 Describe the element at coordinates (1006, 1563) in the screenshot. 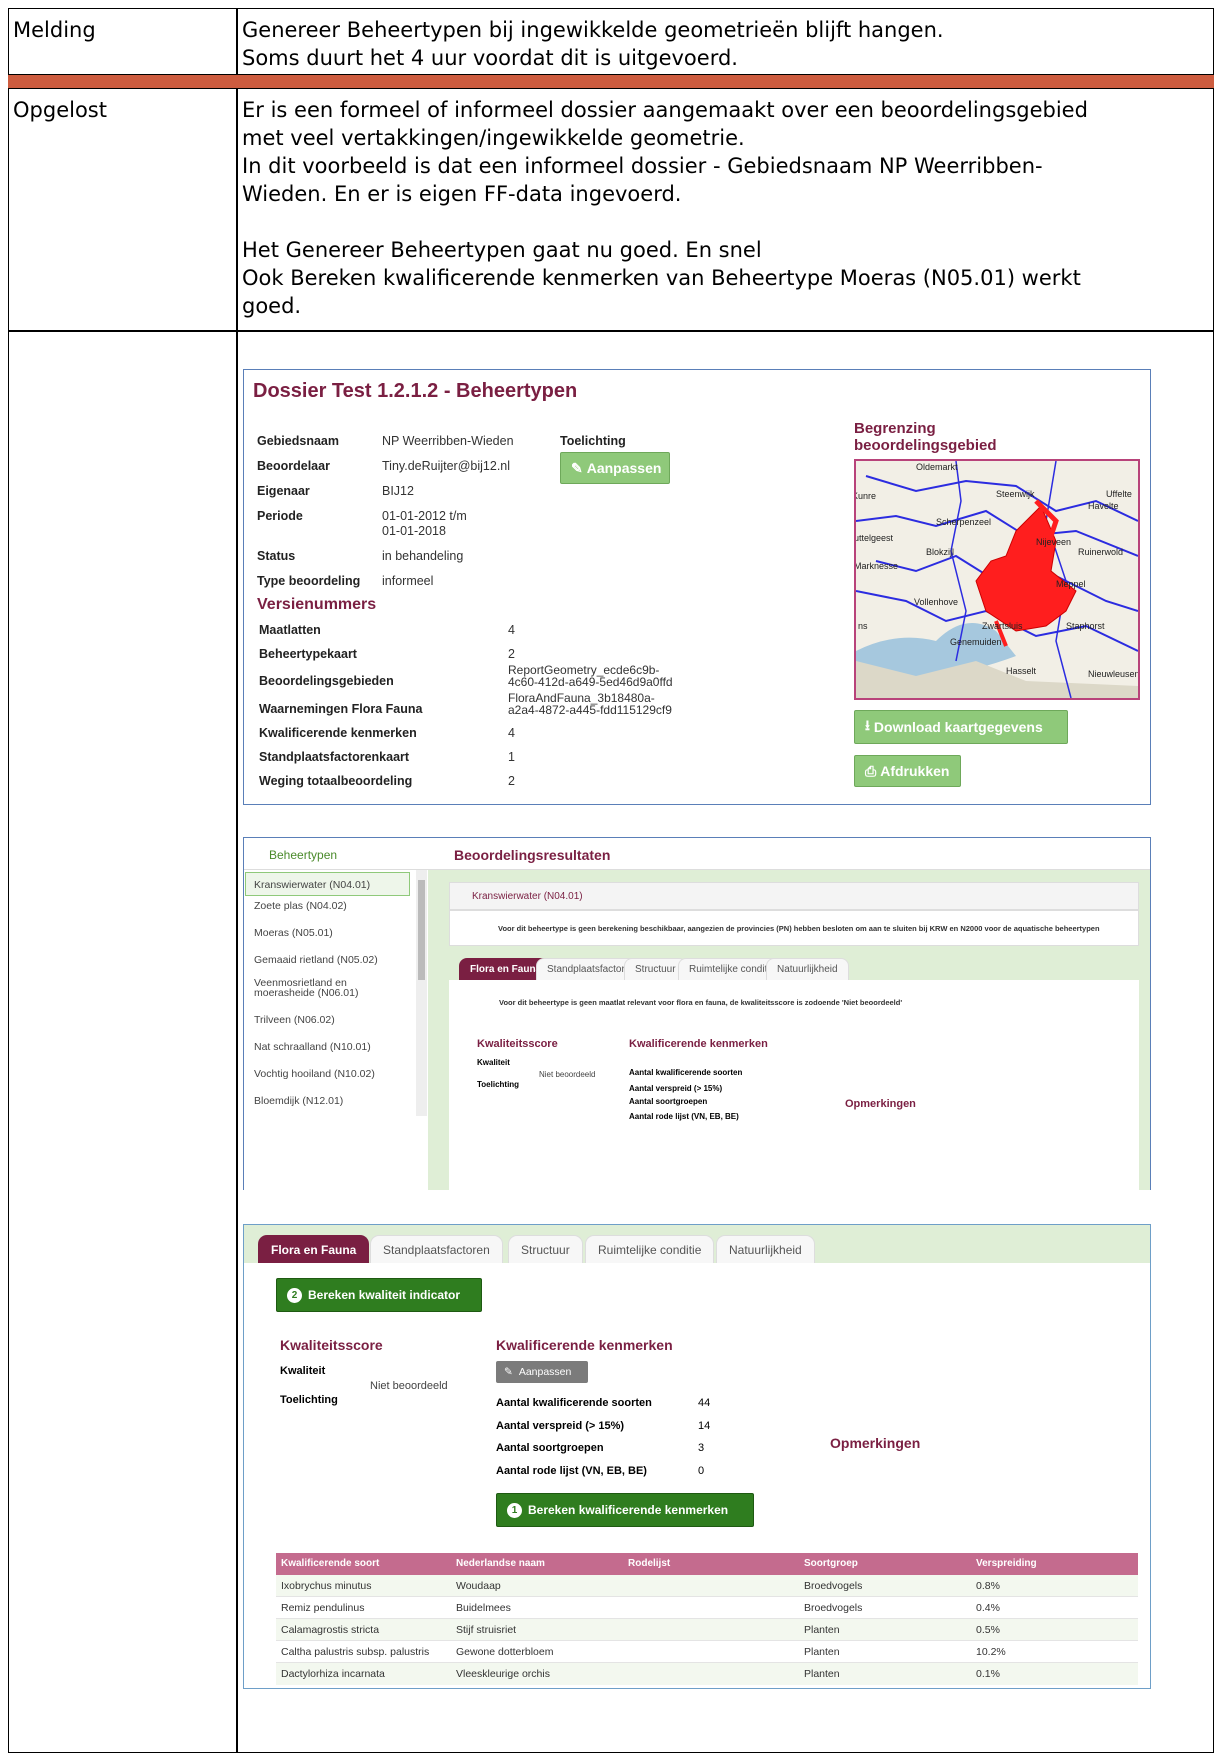

I see `table-header: Verspreiding` at that location.